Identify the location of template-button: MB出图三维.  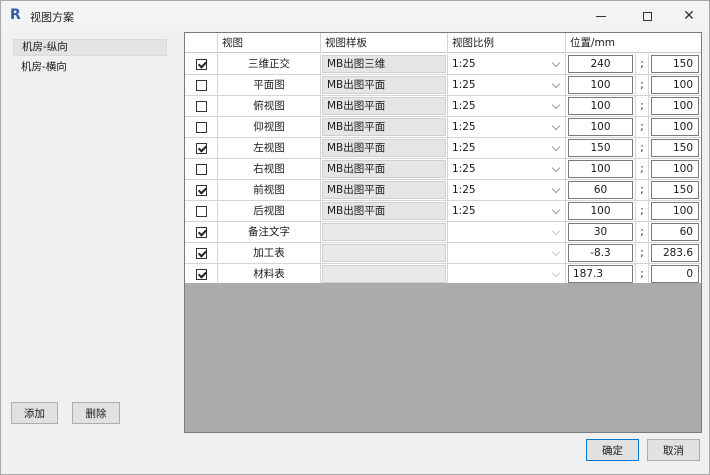
(384, 64).